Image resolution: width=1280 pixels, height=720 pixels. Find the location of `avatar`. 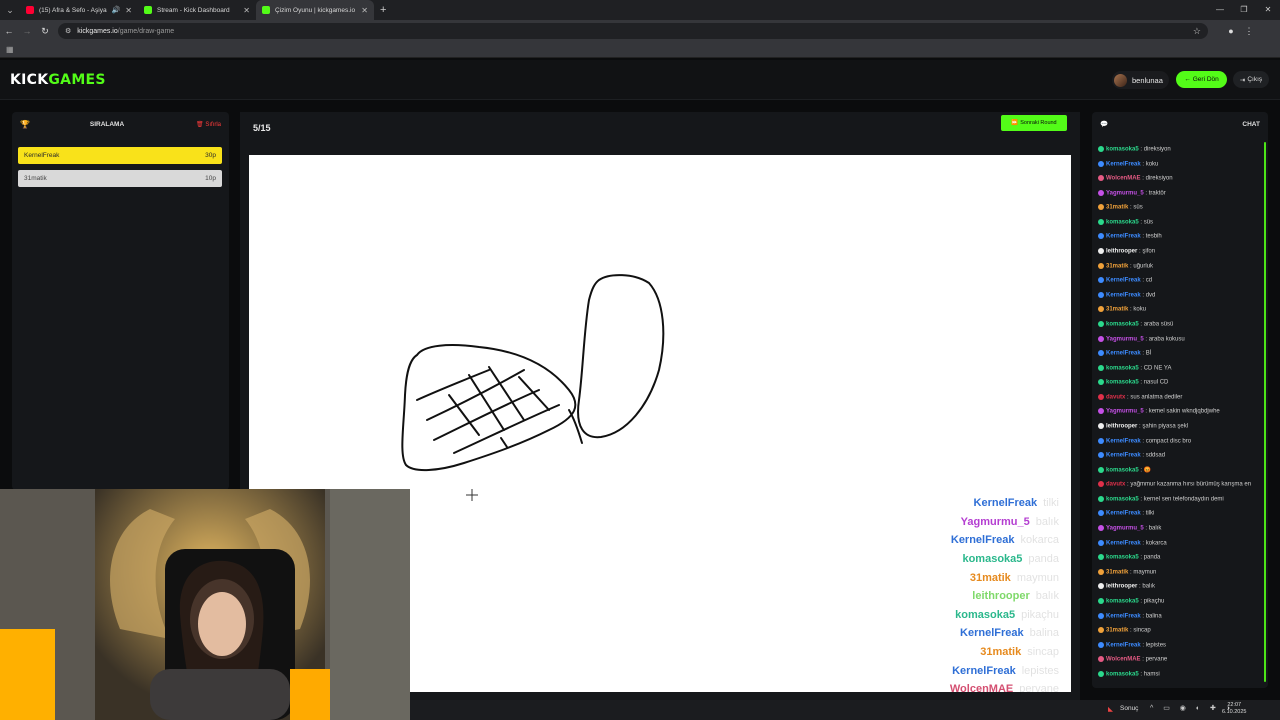

avatar is located at coordinates (1120, 80).